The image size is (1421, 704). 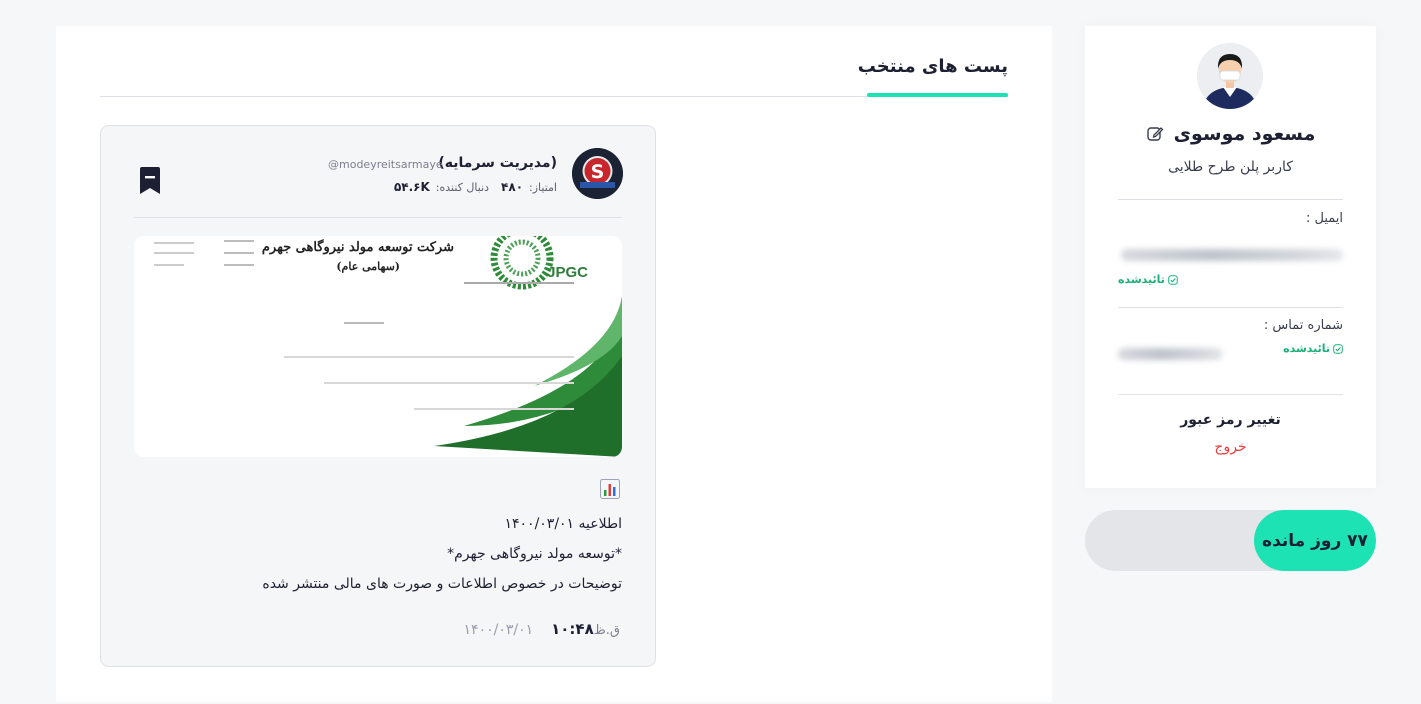 I want to click on email-verified-badge: تائیدشده, so click(x=1148, y=279).